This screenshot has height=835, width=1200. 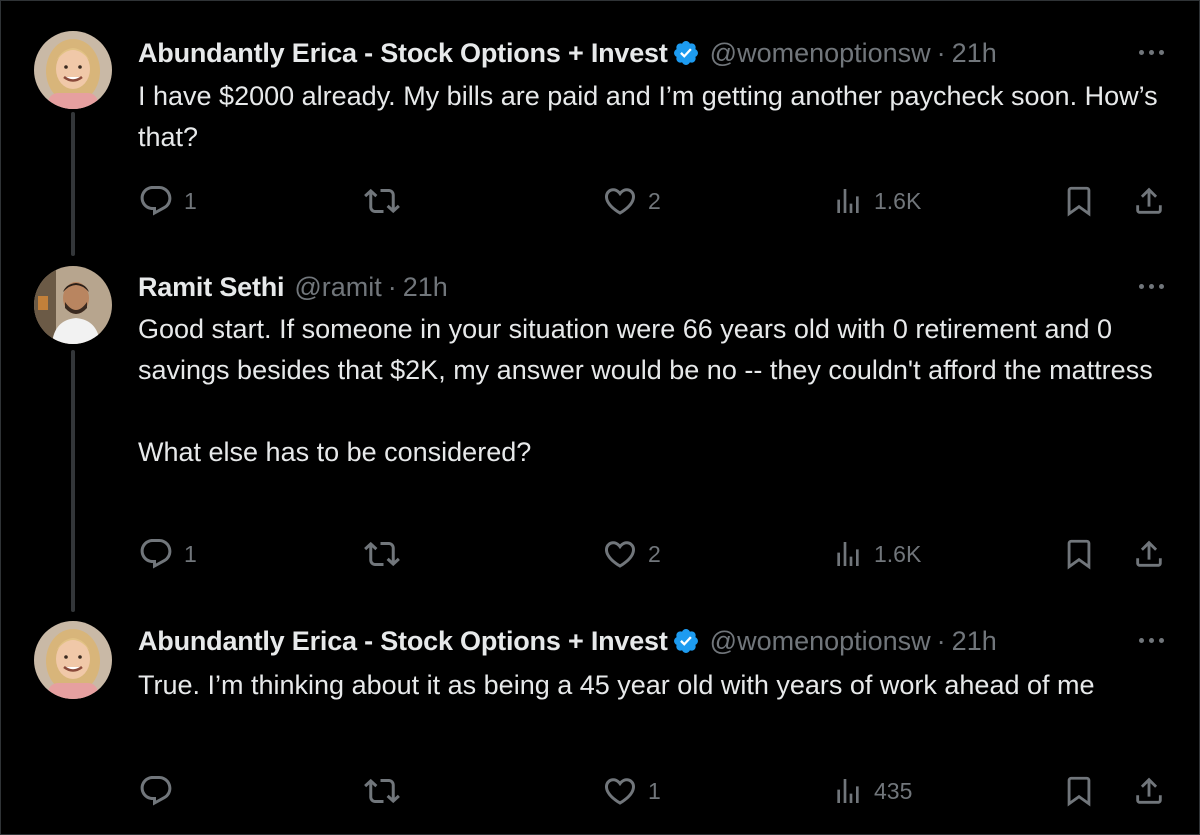 I want to click on avatar-man-beard-icon, so click(x=73, y=305).